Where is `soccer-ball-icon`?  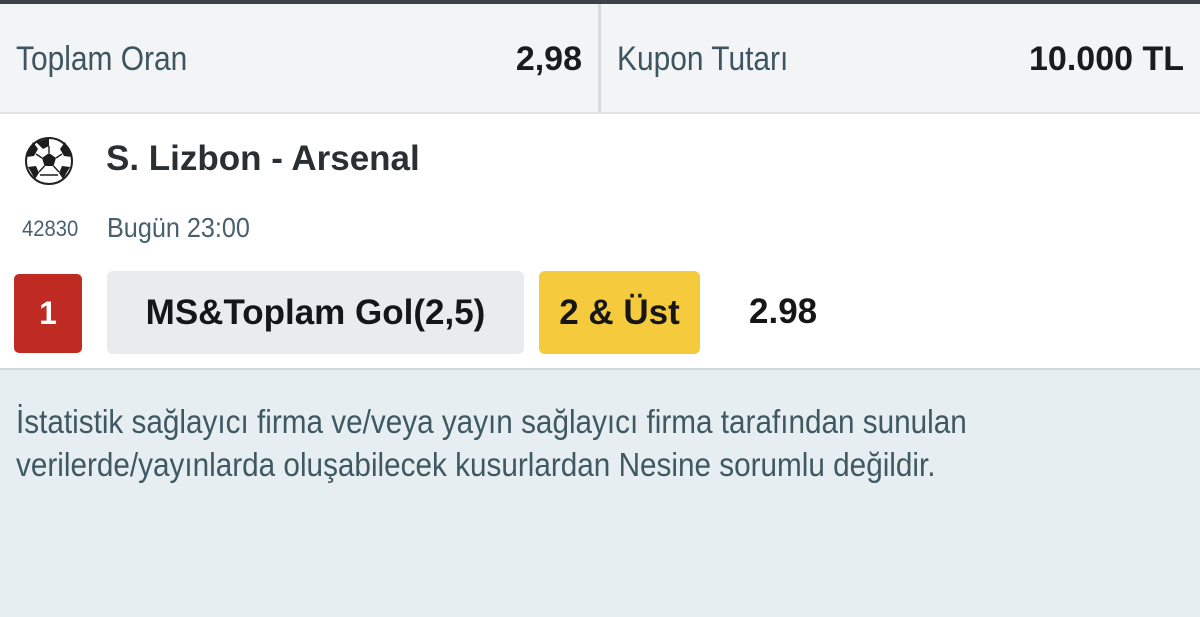 soccer-ball-icon is located at coordinates (49, 161).